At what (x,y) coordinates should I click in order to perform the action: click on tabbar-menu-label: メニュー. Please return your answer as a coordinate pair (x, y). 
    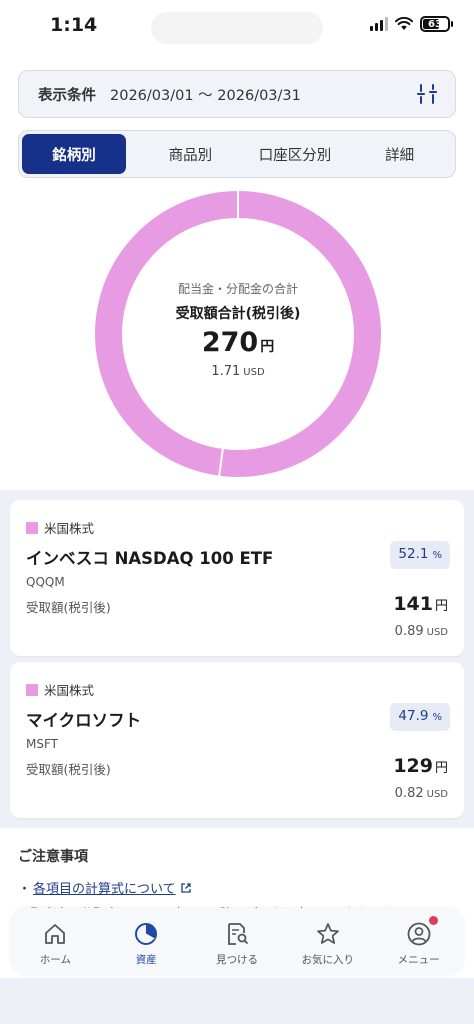
    Looking at the image, I should click on (418, 960).